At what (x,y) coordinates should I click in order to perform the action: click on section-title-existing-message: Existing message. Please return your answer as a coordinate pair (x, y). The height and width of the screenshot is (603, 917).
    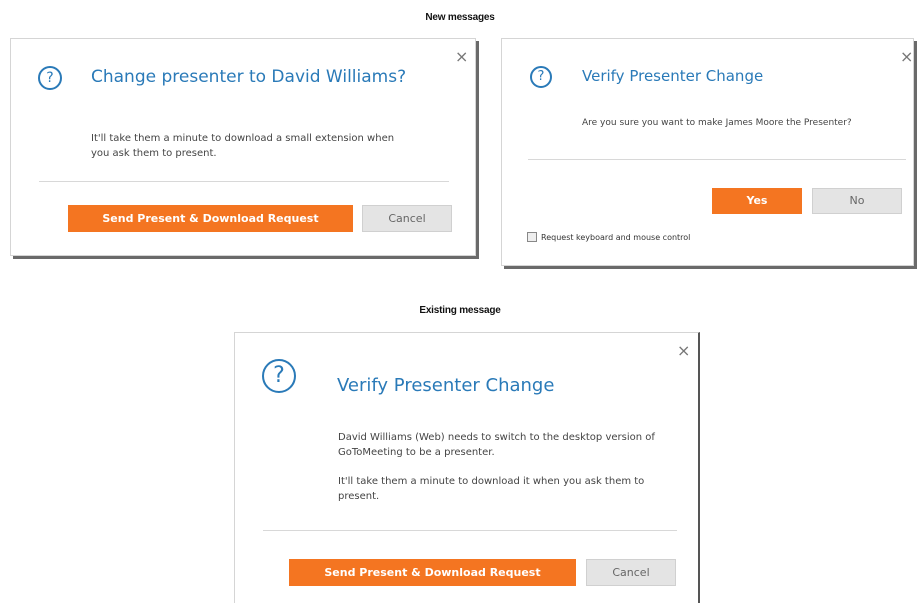
    Looking at the image, I should click on (460, 310).